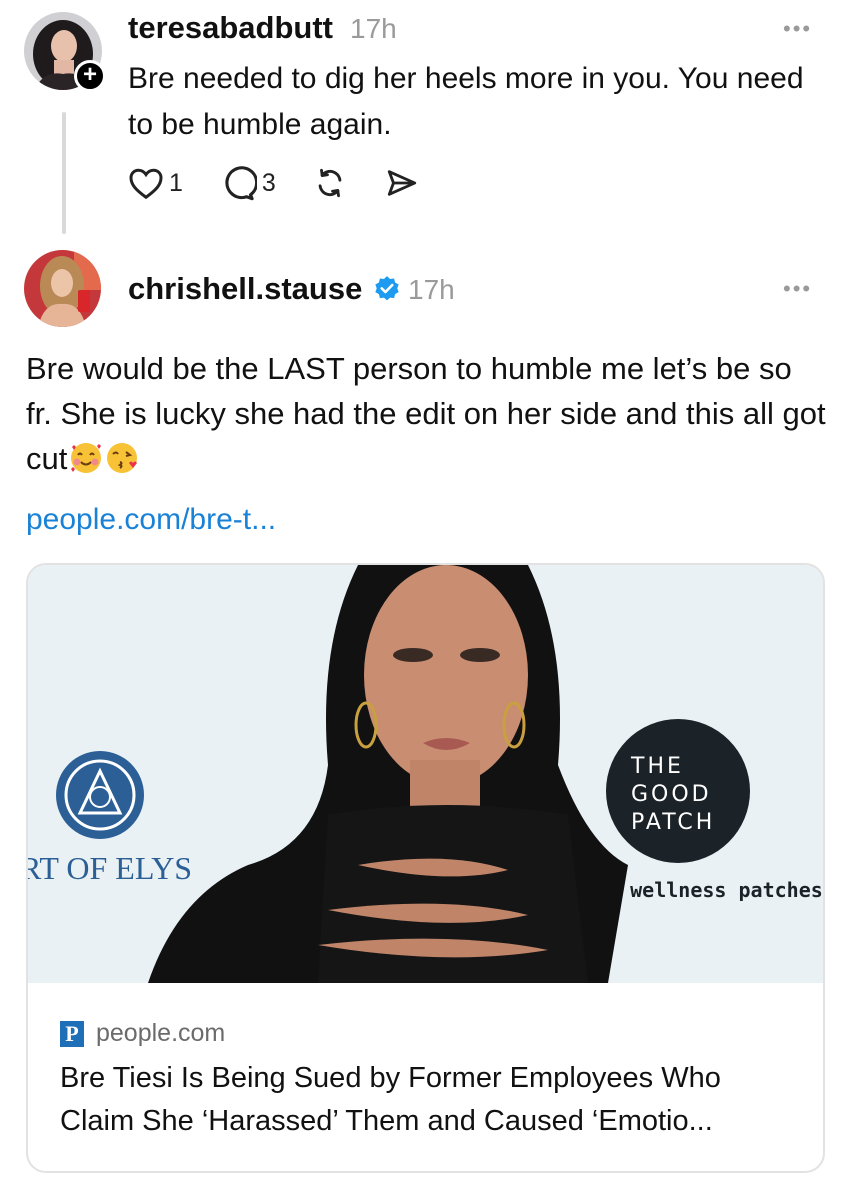 Image resolution: width=851 pixels, height=1200 pixels. Describe the element at coordinates (62, 288) in the screenshot. I see `avatar-chrishell-stause` at that location.